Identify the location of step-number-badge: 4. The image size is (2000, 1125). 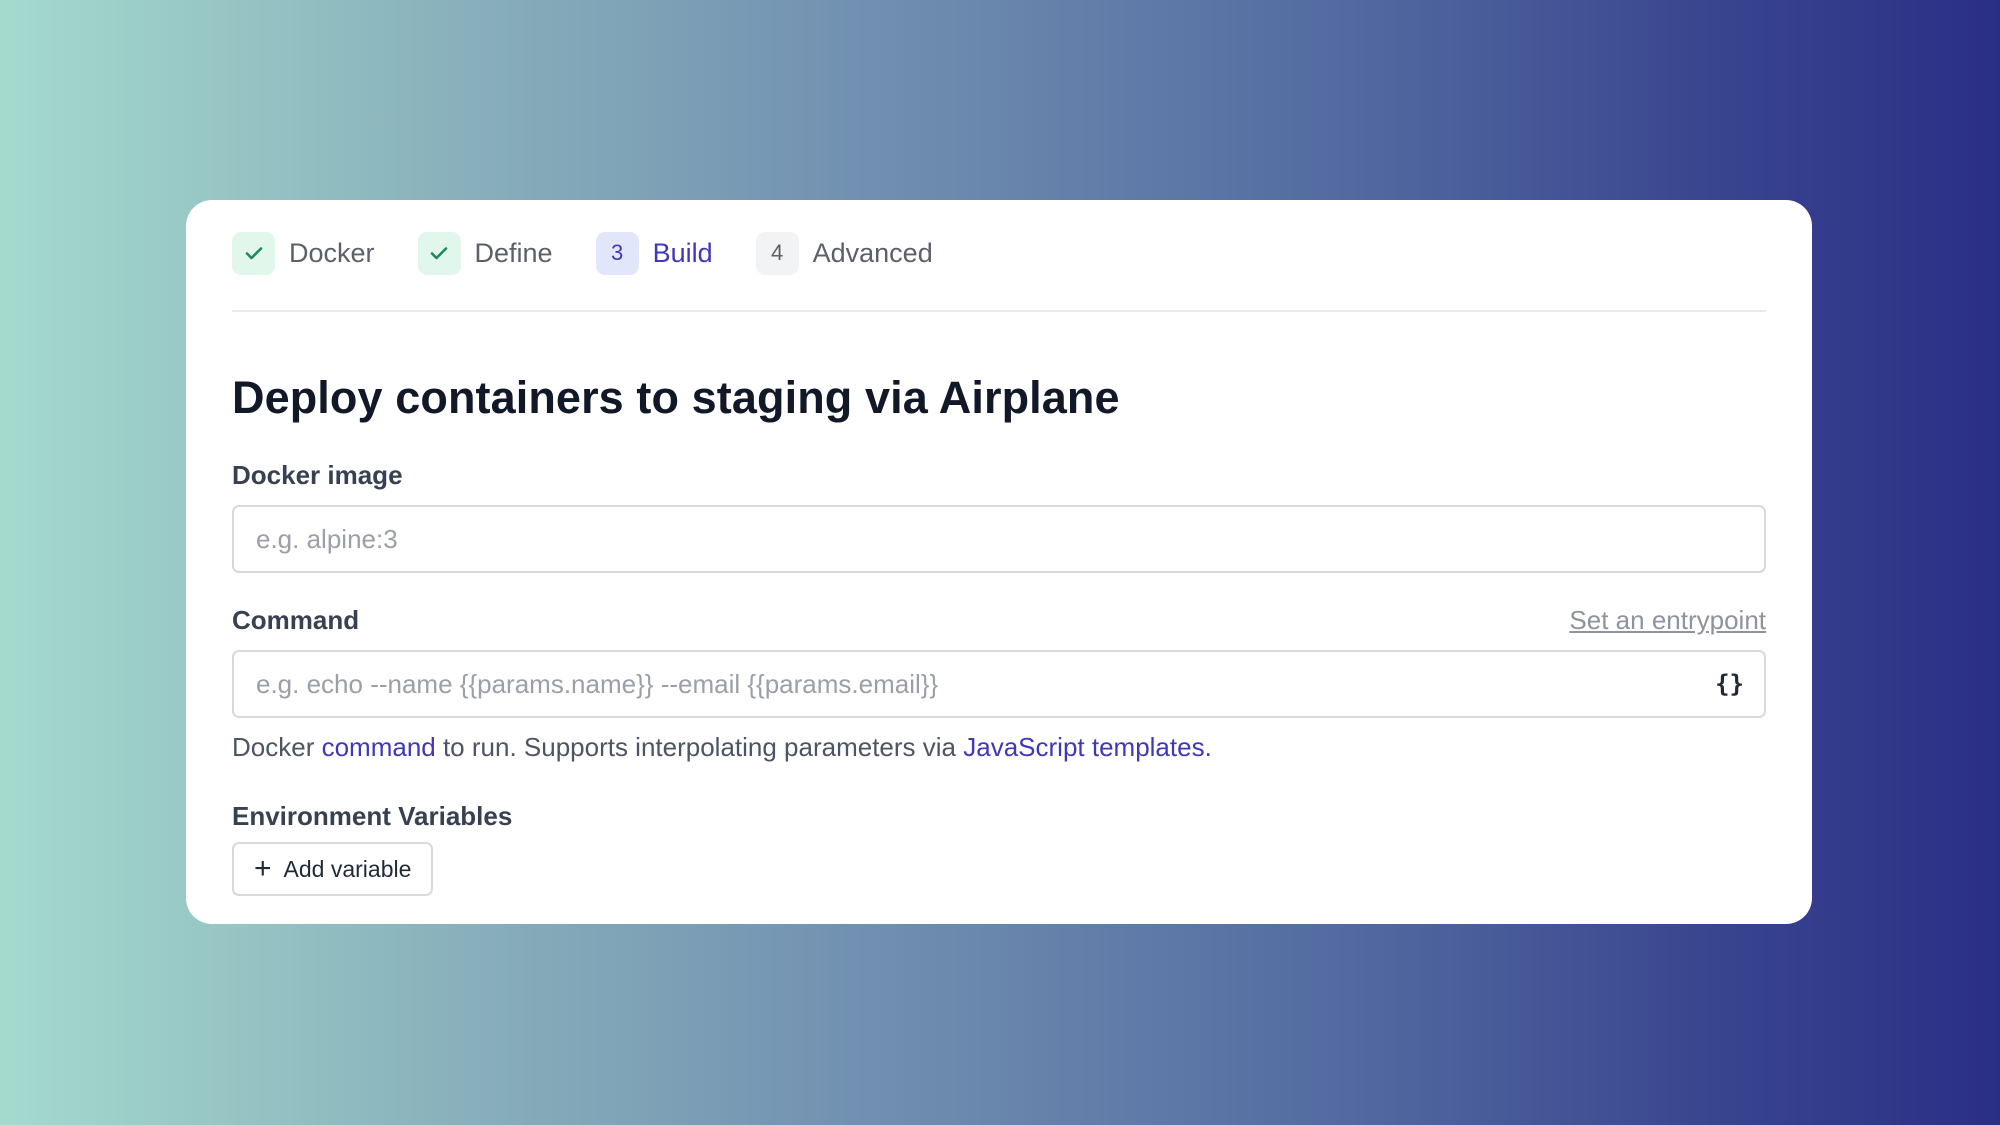
(777, 253).